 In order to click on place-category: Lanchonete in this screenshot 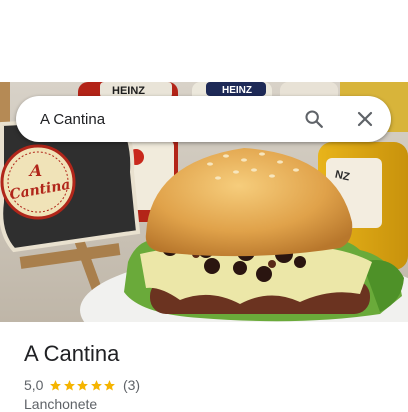, I will do `click(61, 404)`.